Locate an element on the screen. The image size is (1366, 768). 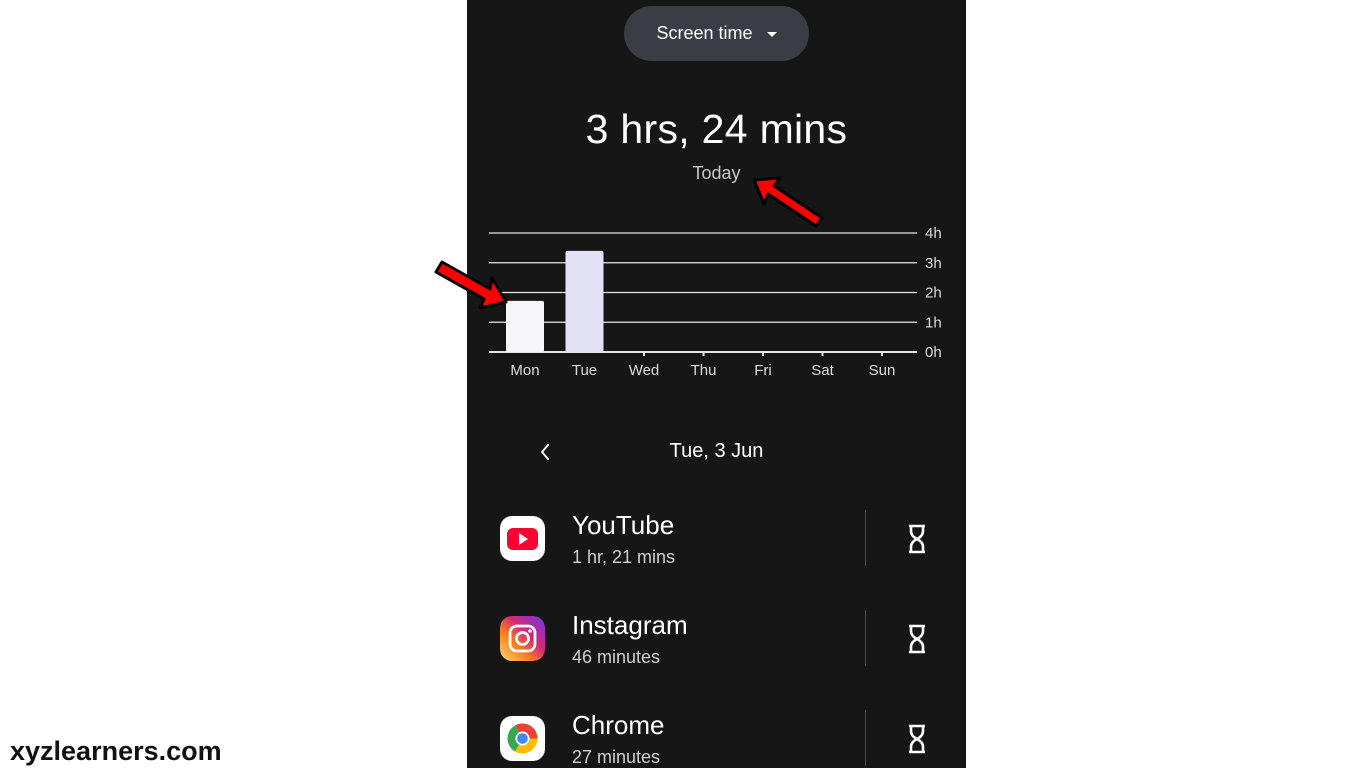
app-row-chrome: Chrome 27 minutes is located at coordinates (716, 734).